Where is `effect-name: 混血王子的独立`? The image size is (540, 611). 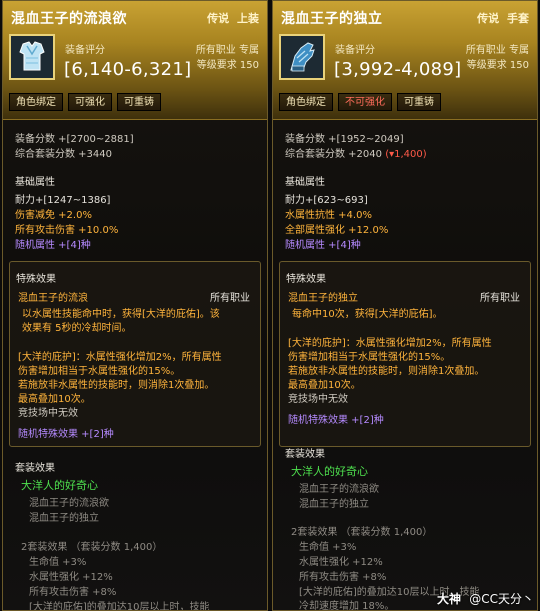
effect-name: 混血王子的独立 is located at coordinates (323, 298).